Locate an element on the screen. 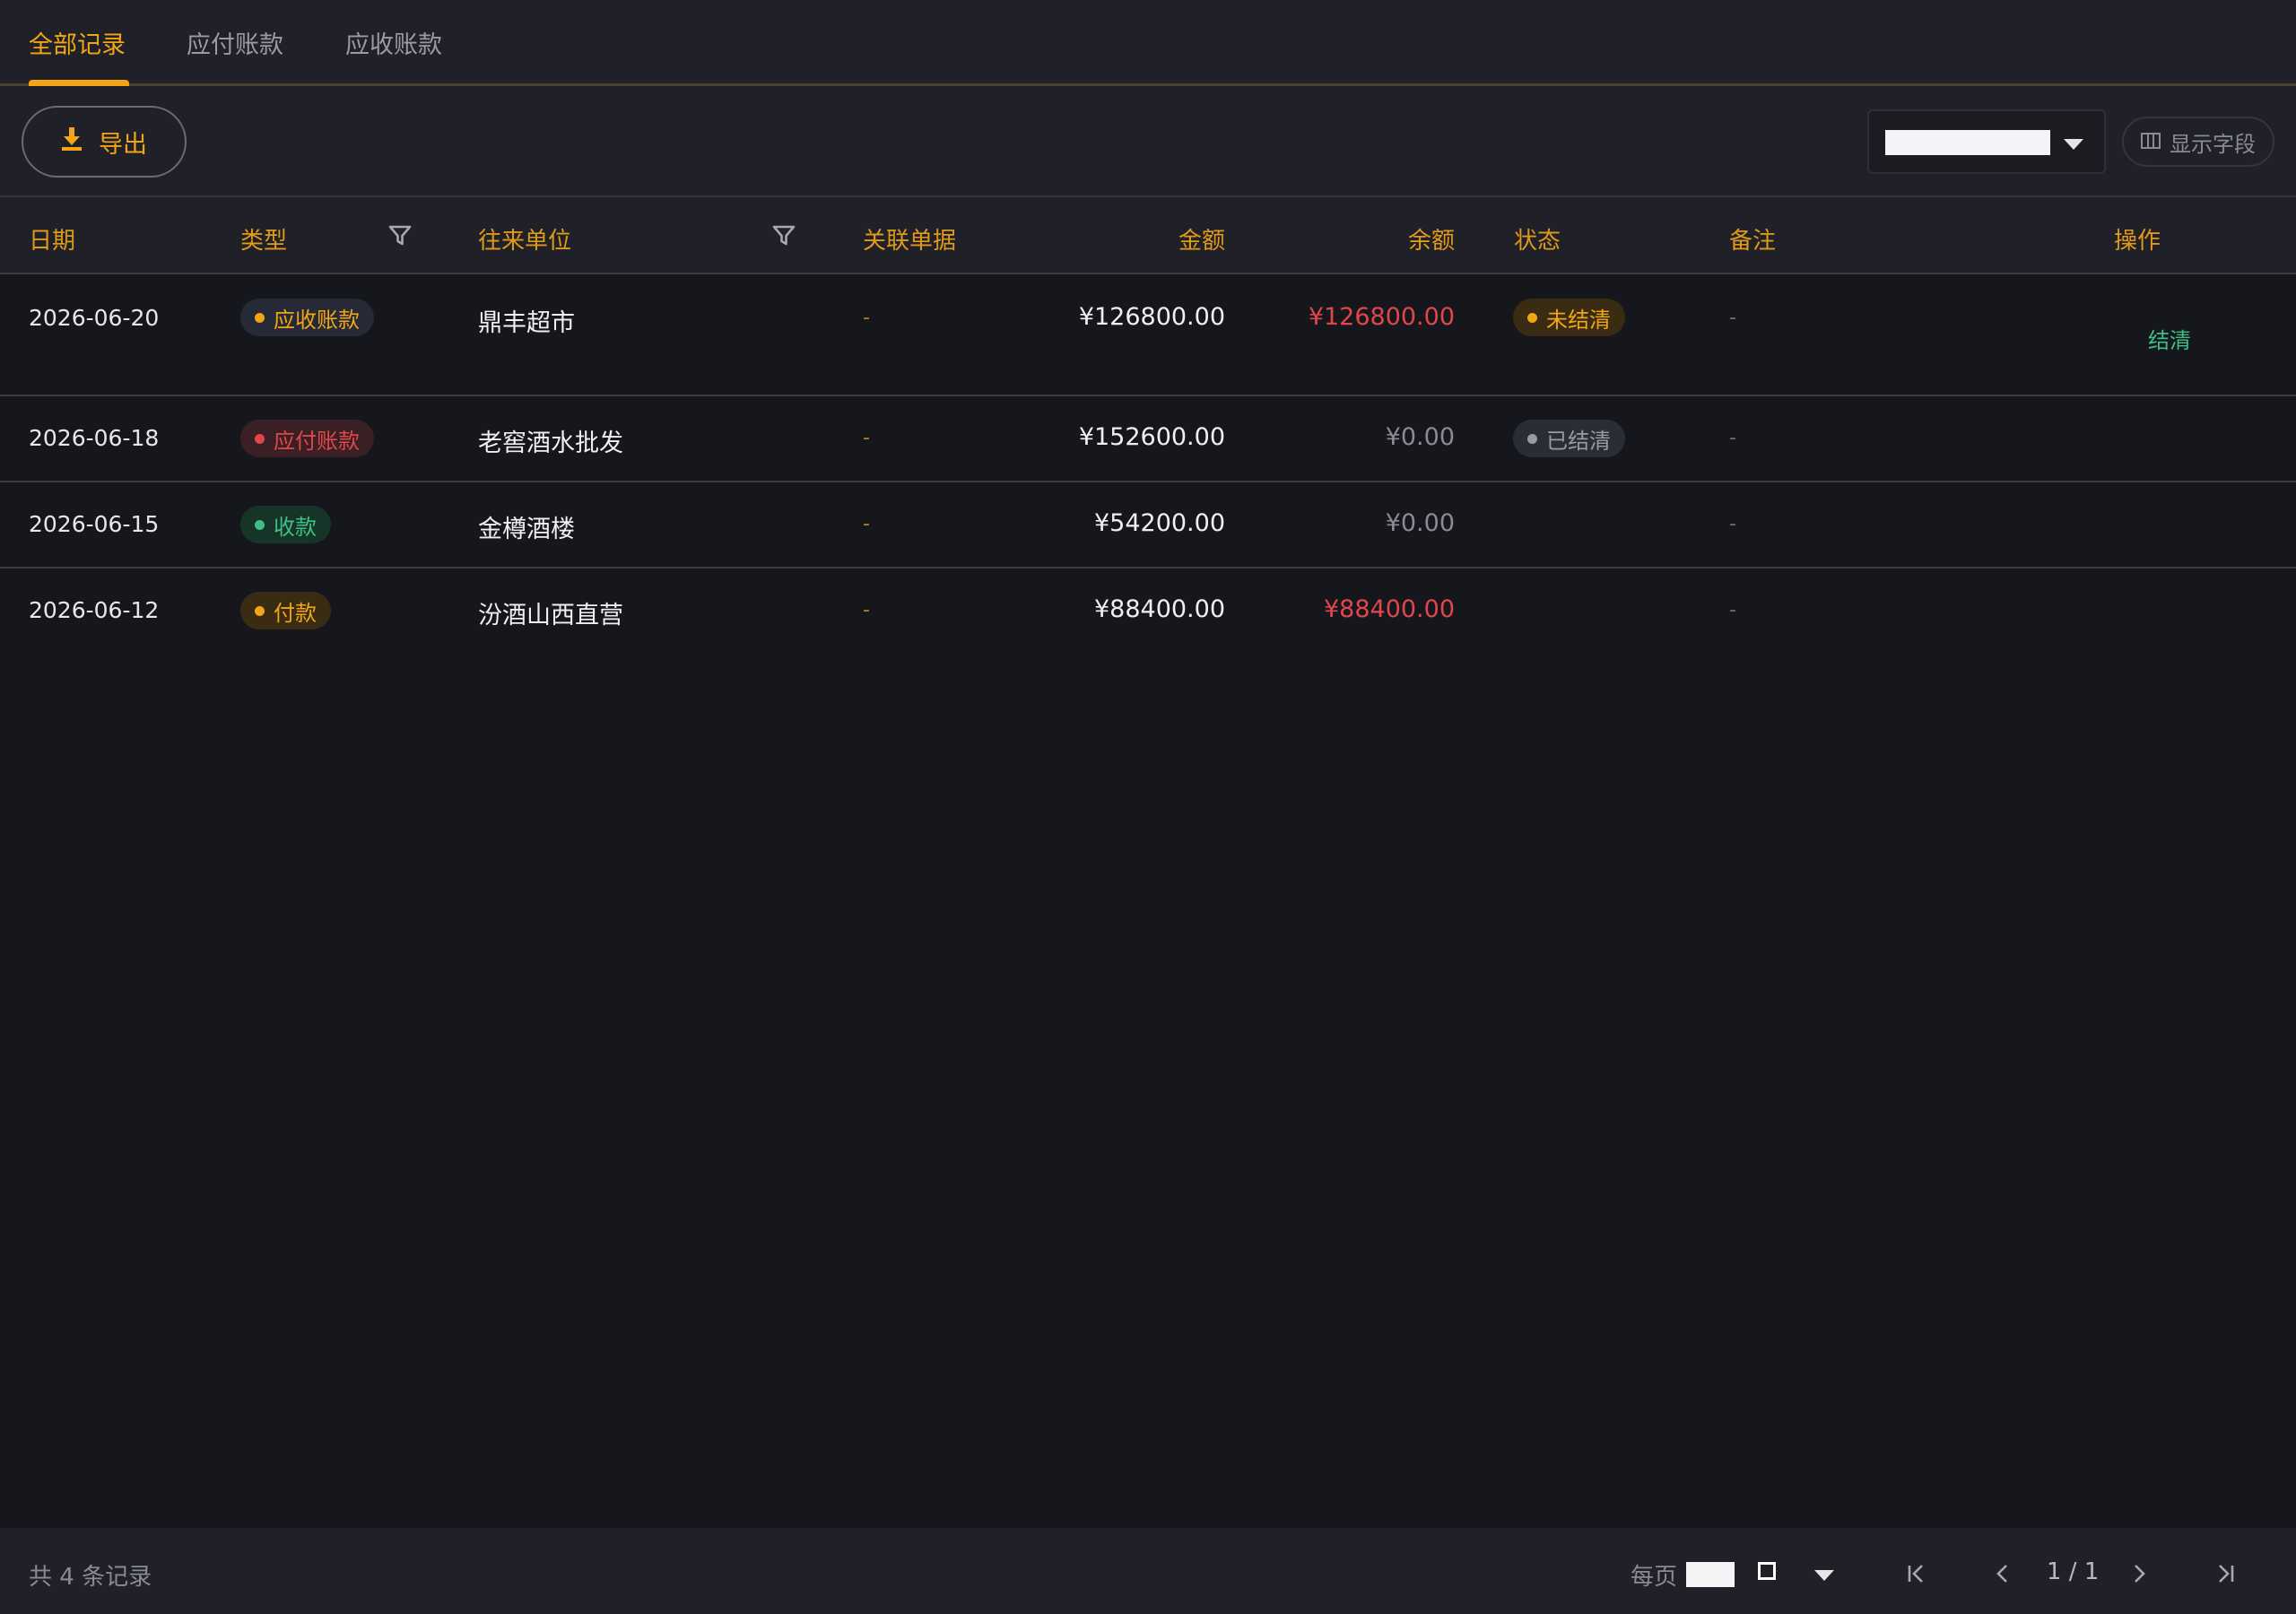 The height and width of the screenshot is (1614, 2296). tab-bar: 全部记录 应付账款 应收账款 is located at coordinates (1148, 43).